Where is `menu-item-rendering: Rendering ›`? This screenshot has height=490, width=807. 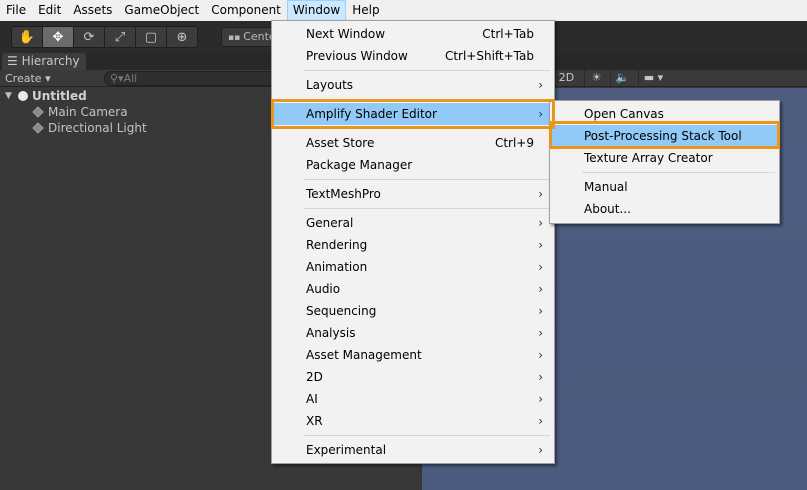 menu-item-rendering: Rendering › is located at coordinates (413, 245).